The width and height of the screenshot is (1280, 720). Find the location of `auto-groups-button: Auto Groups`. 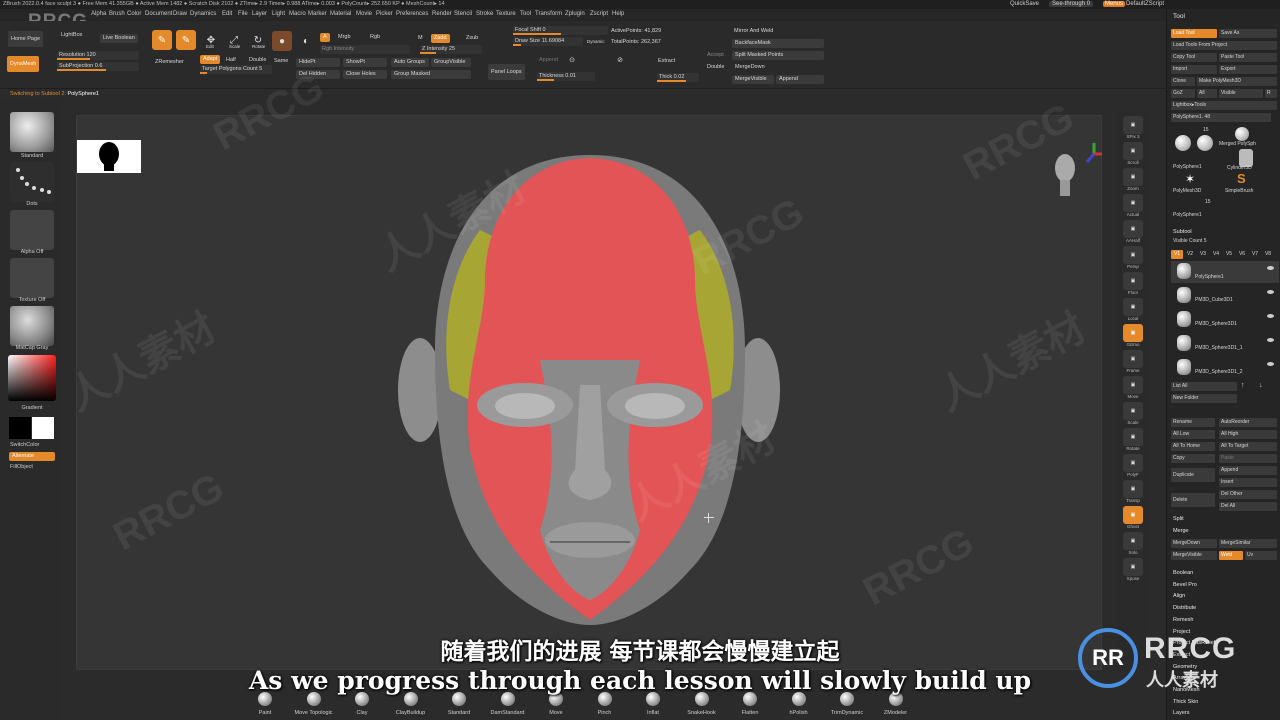

auto-groups-button: Auto Groups is located at coordinates (410, 62).